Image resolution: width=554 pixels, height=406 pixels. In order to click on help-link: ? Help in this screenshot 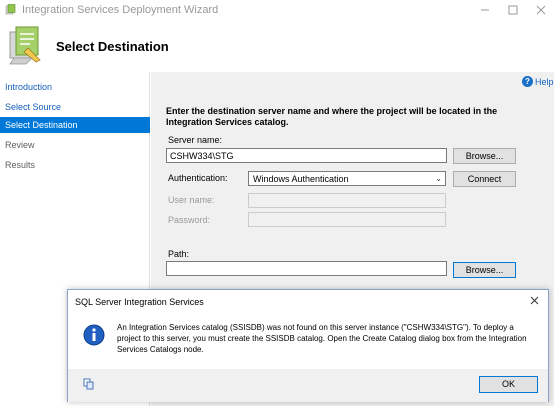, I will do `click(538, 81)`.